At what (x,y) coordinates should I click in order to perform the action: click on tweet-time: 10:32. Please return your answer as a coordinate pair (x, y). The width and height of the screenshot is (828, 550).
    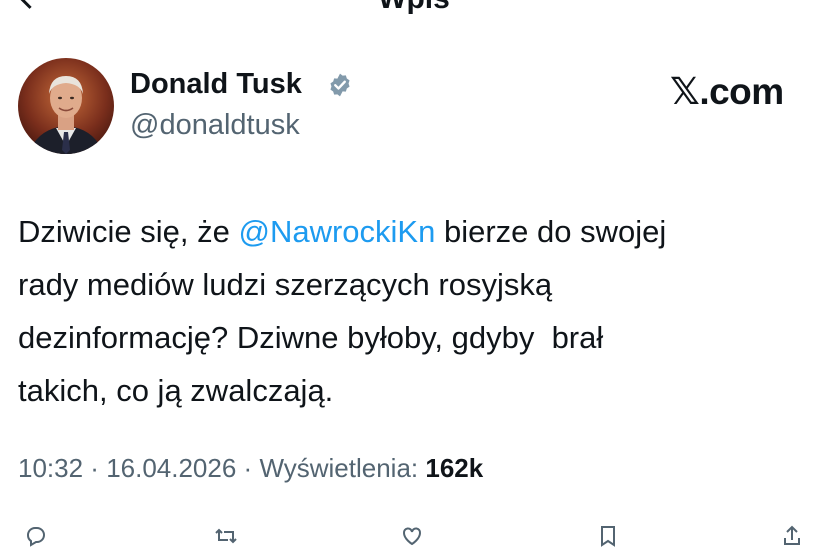
    Looking at the image, I should click on (50, 468).